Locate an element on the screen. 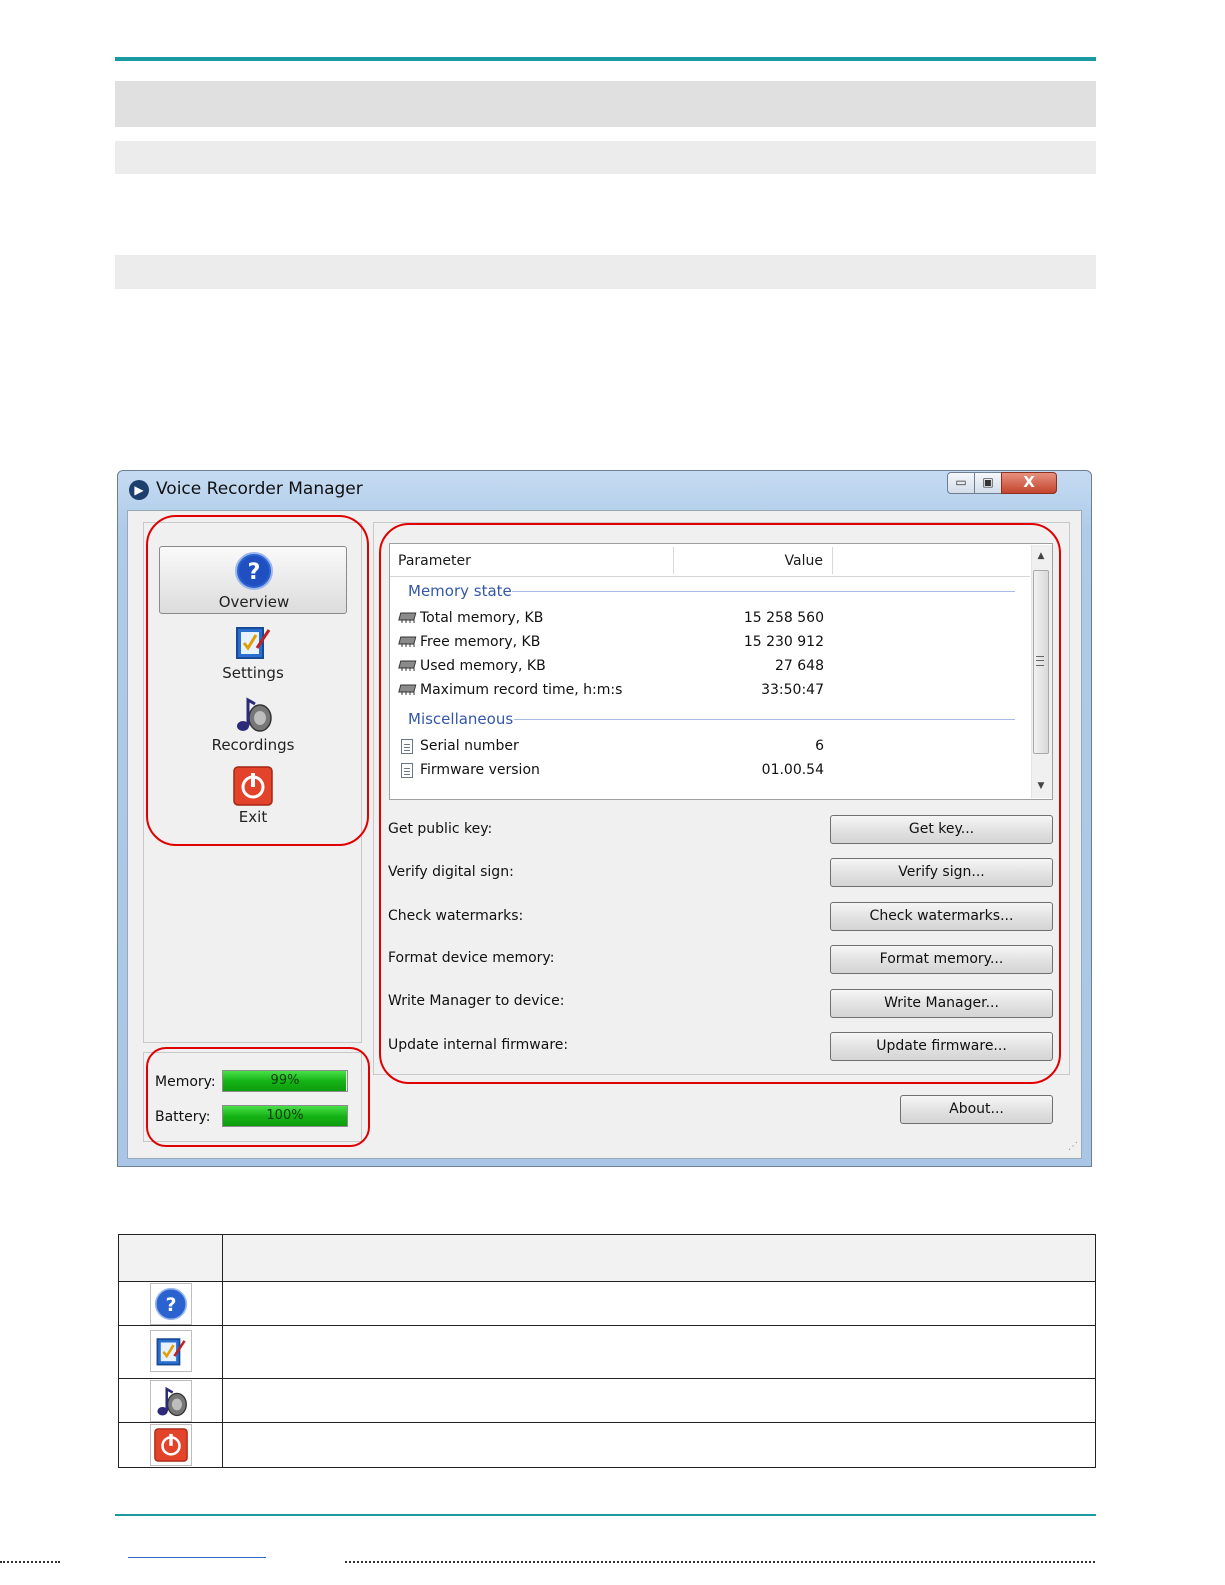 The image size is (1225, 1585). highlight-status is located at coordinates (258, 1097).